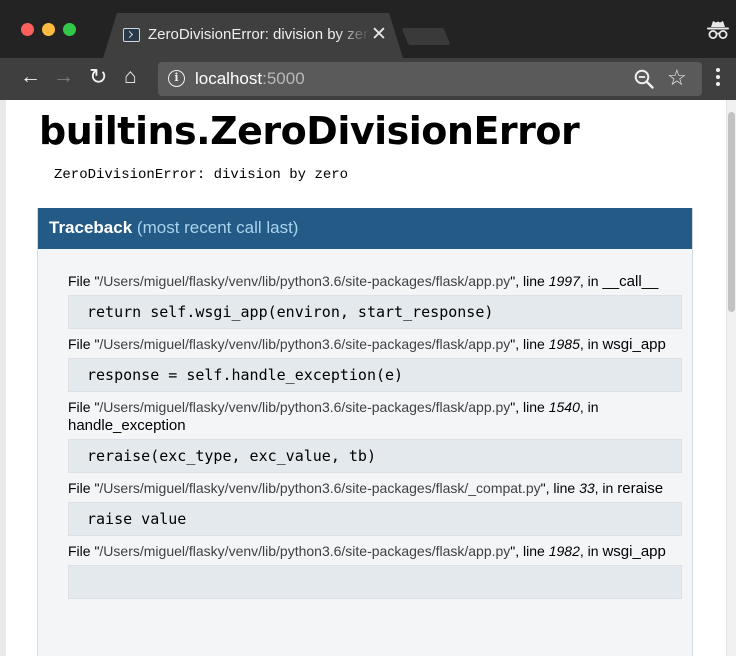 This screenshot has width=736, height=656. Describe the element at coordinates (201, 175) in the screenshot. I see `error-message: ZeroDivisionError: division by zero` at that location.